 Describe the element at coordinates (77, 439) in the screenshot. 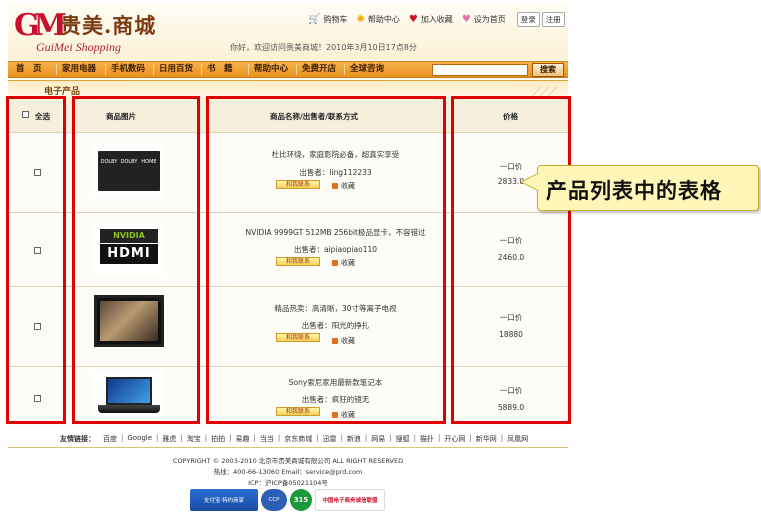

I see `friend-links-title: 友情链接：` at that location.